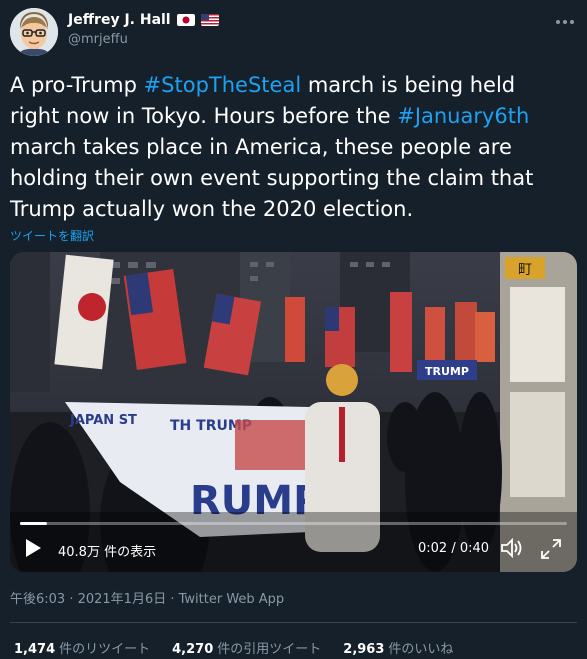  I want to click on avatar-illustration, so click(34, 32).